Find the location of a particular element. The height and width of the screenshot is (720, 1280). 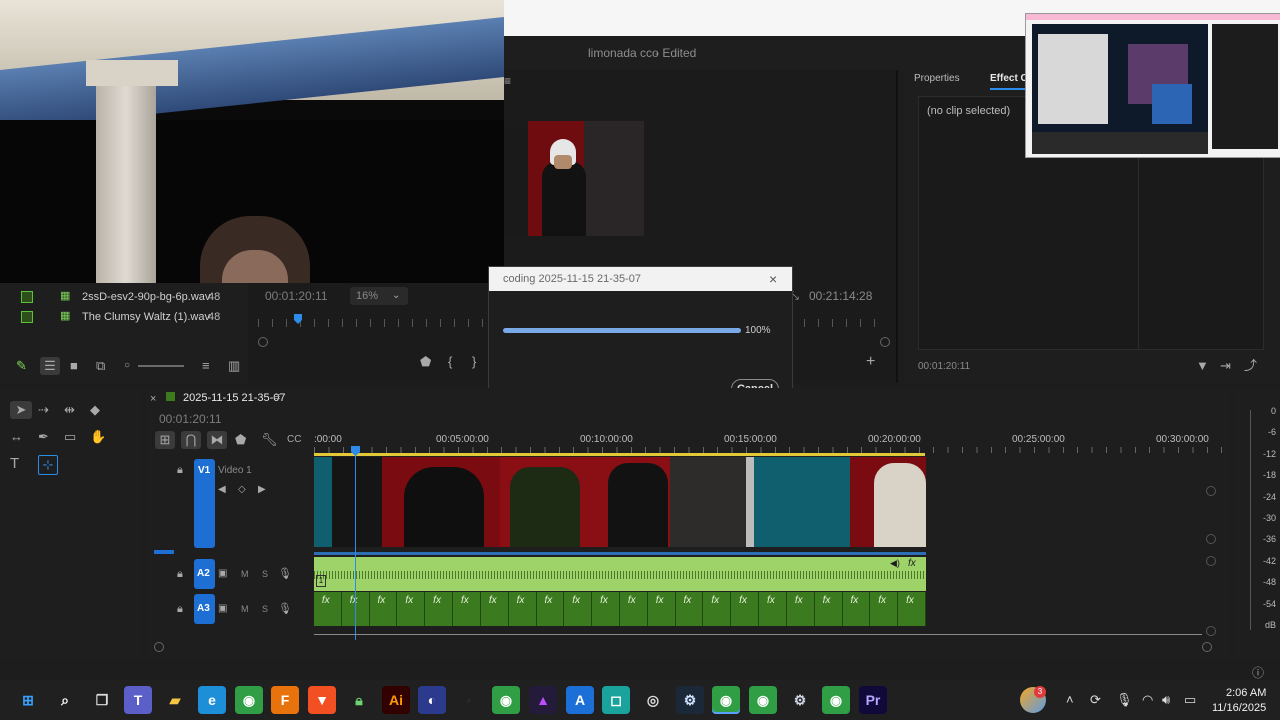

share-icon: ⤴ is located at coordinates (1250, 366).